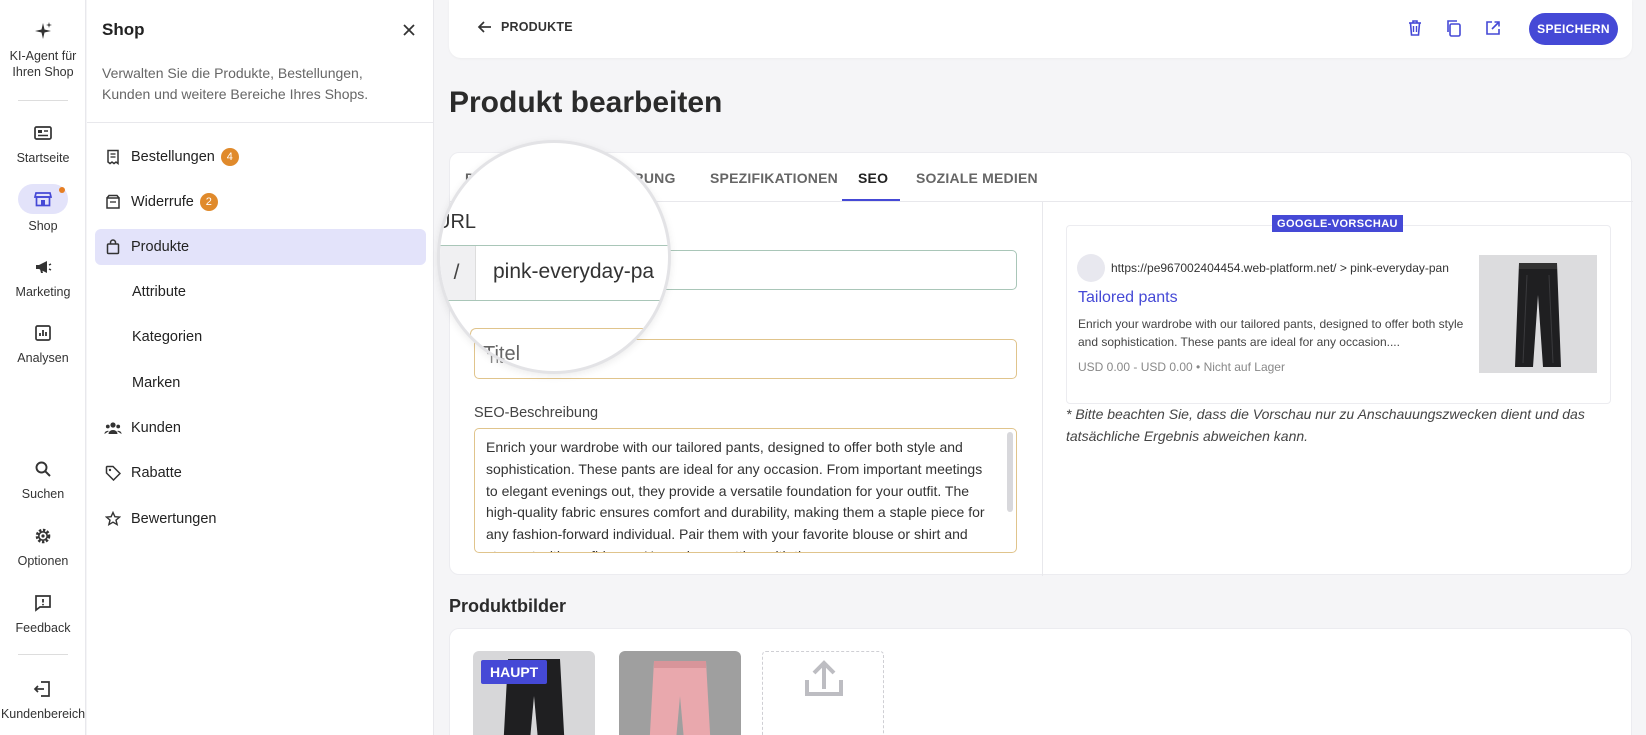  What do you see at coordinates (43, 603) in the screenshot?
I see `feedback-icon` at bounding box center [43, 603].